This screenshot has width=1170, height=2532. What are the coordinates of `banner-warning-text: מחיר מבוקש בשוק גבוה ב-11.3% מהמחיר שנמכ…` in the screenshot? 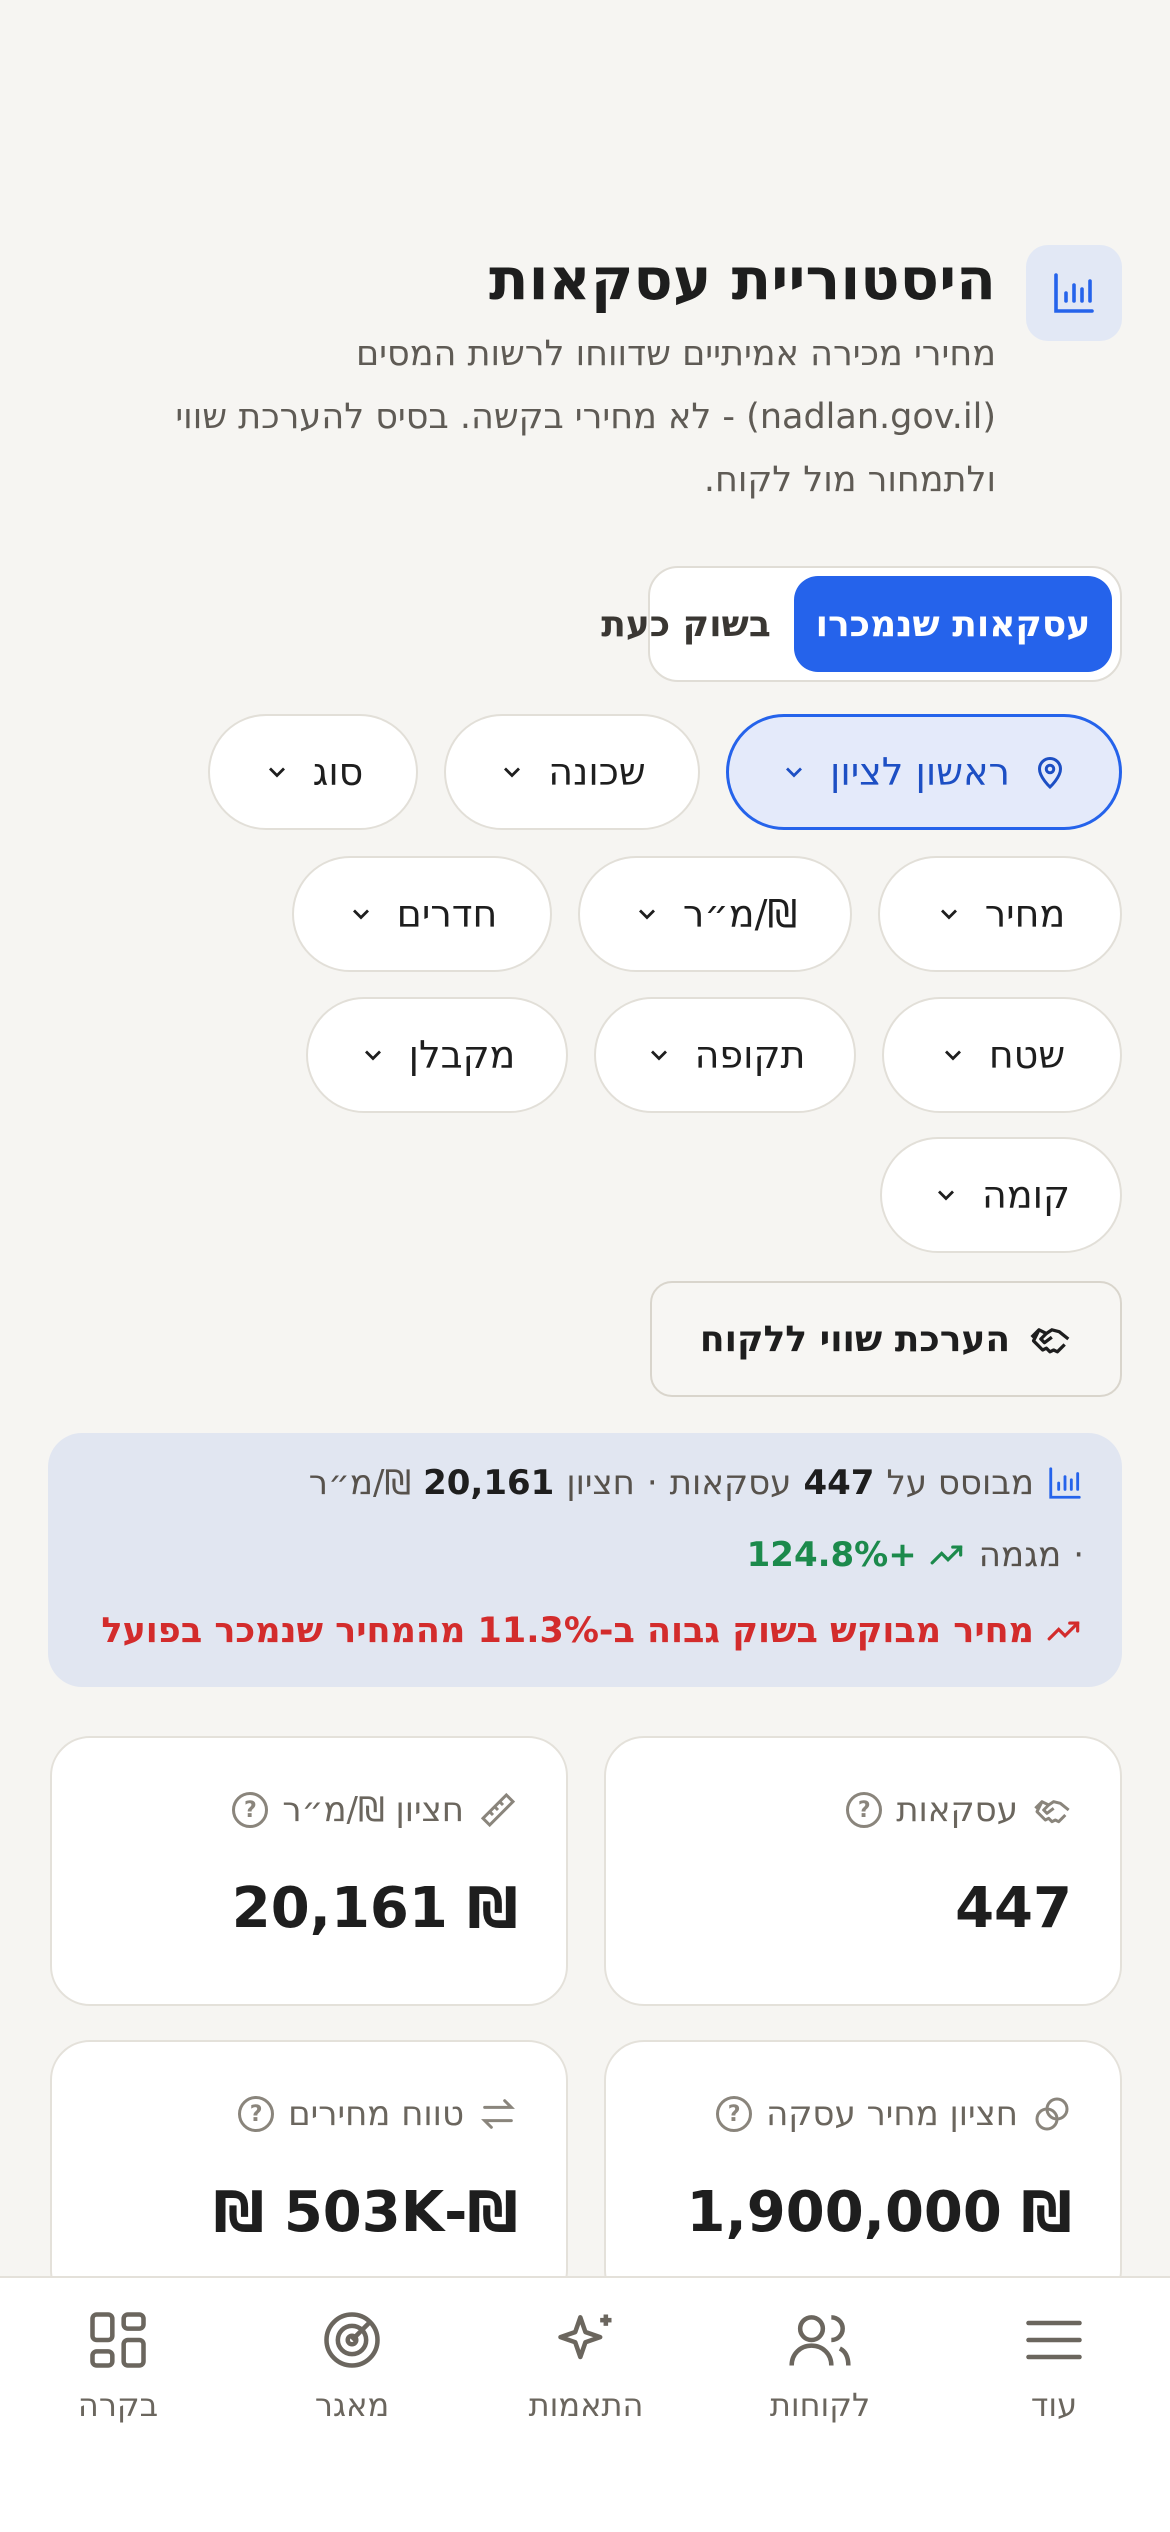 It's located at (567, 1631).